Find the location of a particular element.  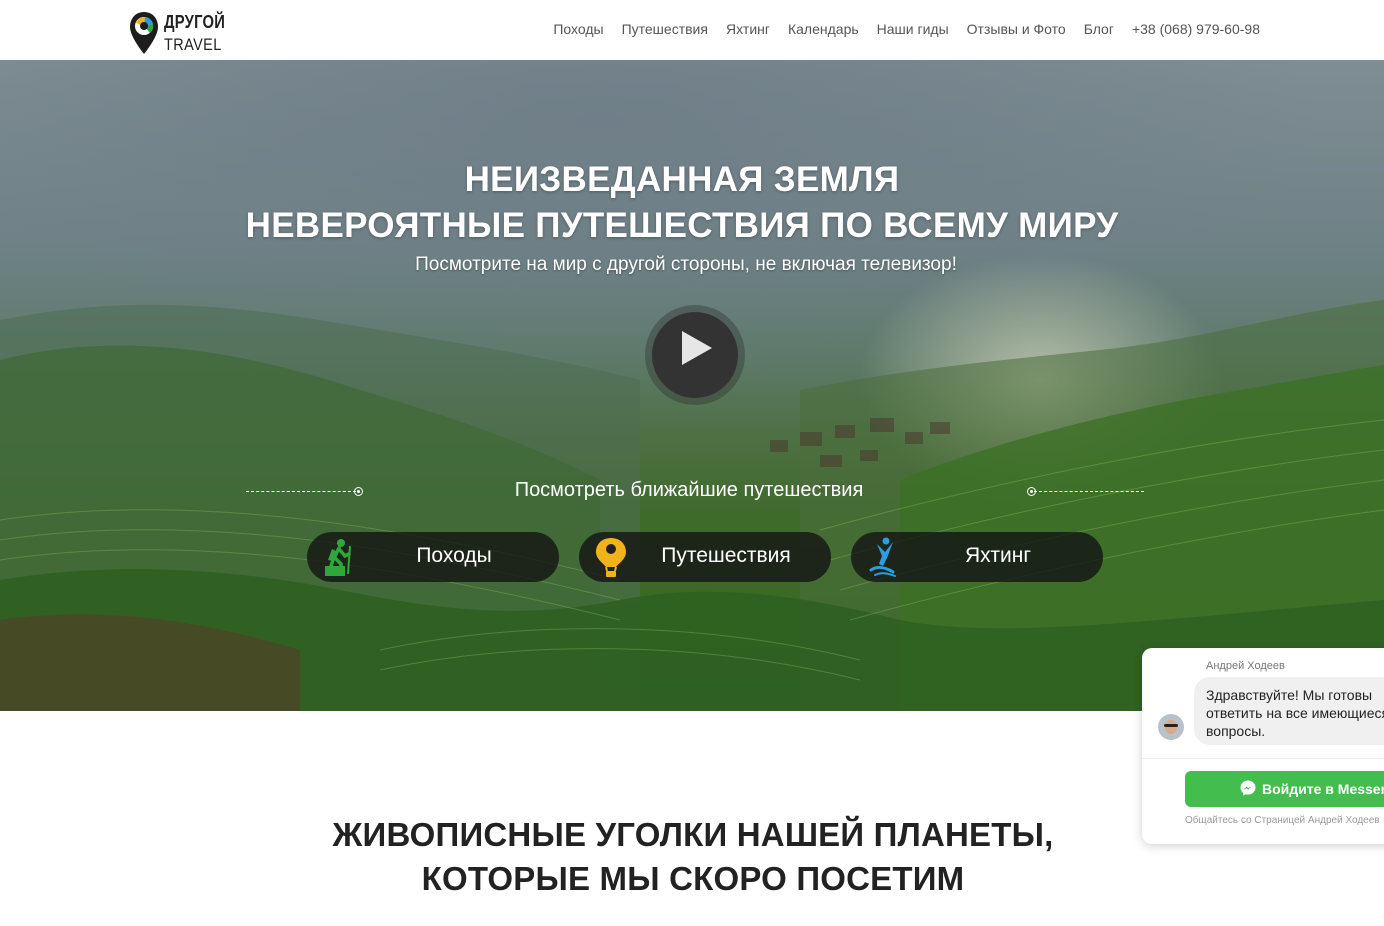

avatar is located at coordinates (1171, 727).